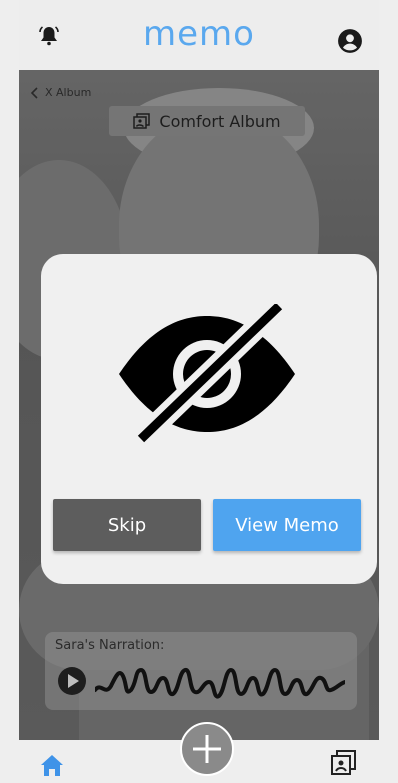 This screenshot has width=398, height=783. What do you see at coordinates (220, 683) in the screenshot?
I see `waveform-icon` at bounding box center [220, 683].